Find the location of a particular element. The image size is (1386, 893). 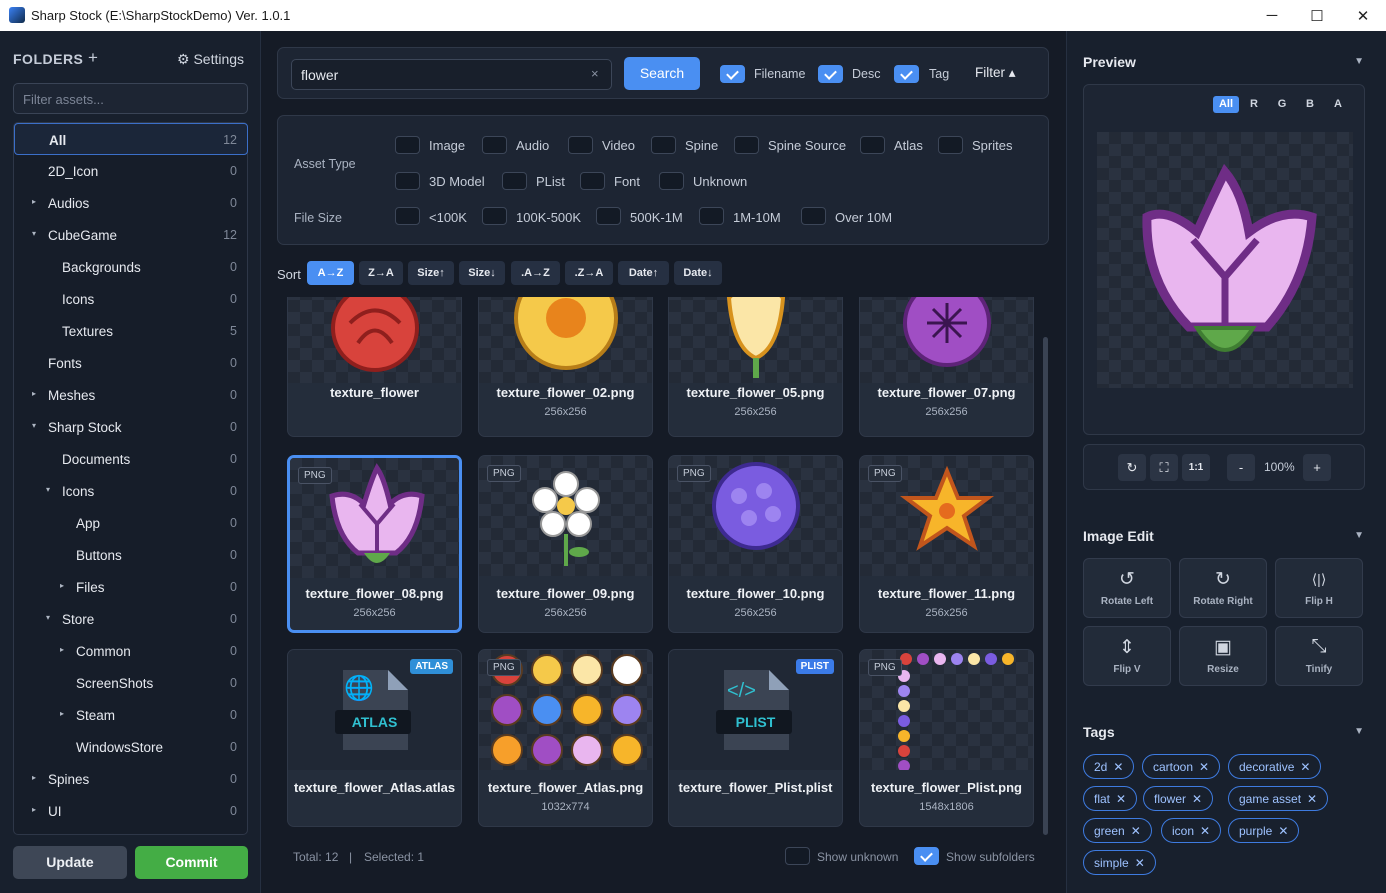

add-folder-button: + is located at coordinates (93, 58).